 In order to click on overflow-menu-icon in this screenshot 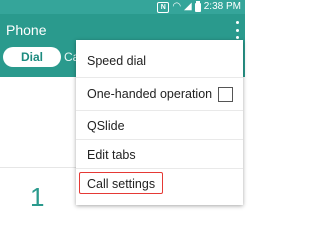, I will do `click(237, 30)`.